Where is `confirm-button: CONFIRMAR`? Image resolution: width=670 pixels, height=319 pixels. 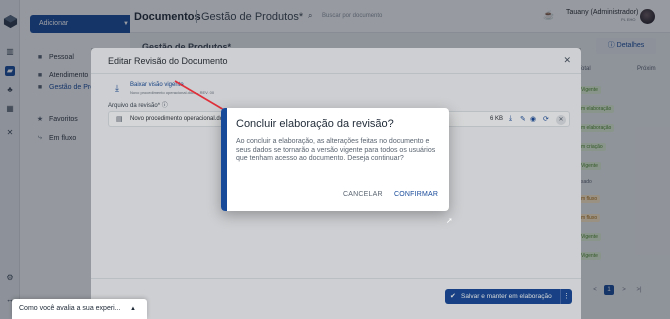 confirm-button: CONFIRMAR is located at coordinates (416, 194).